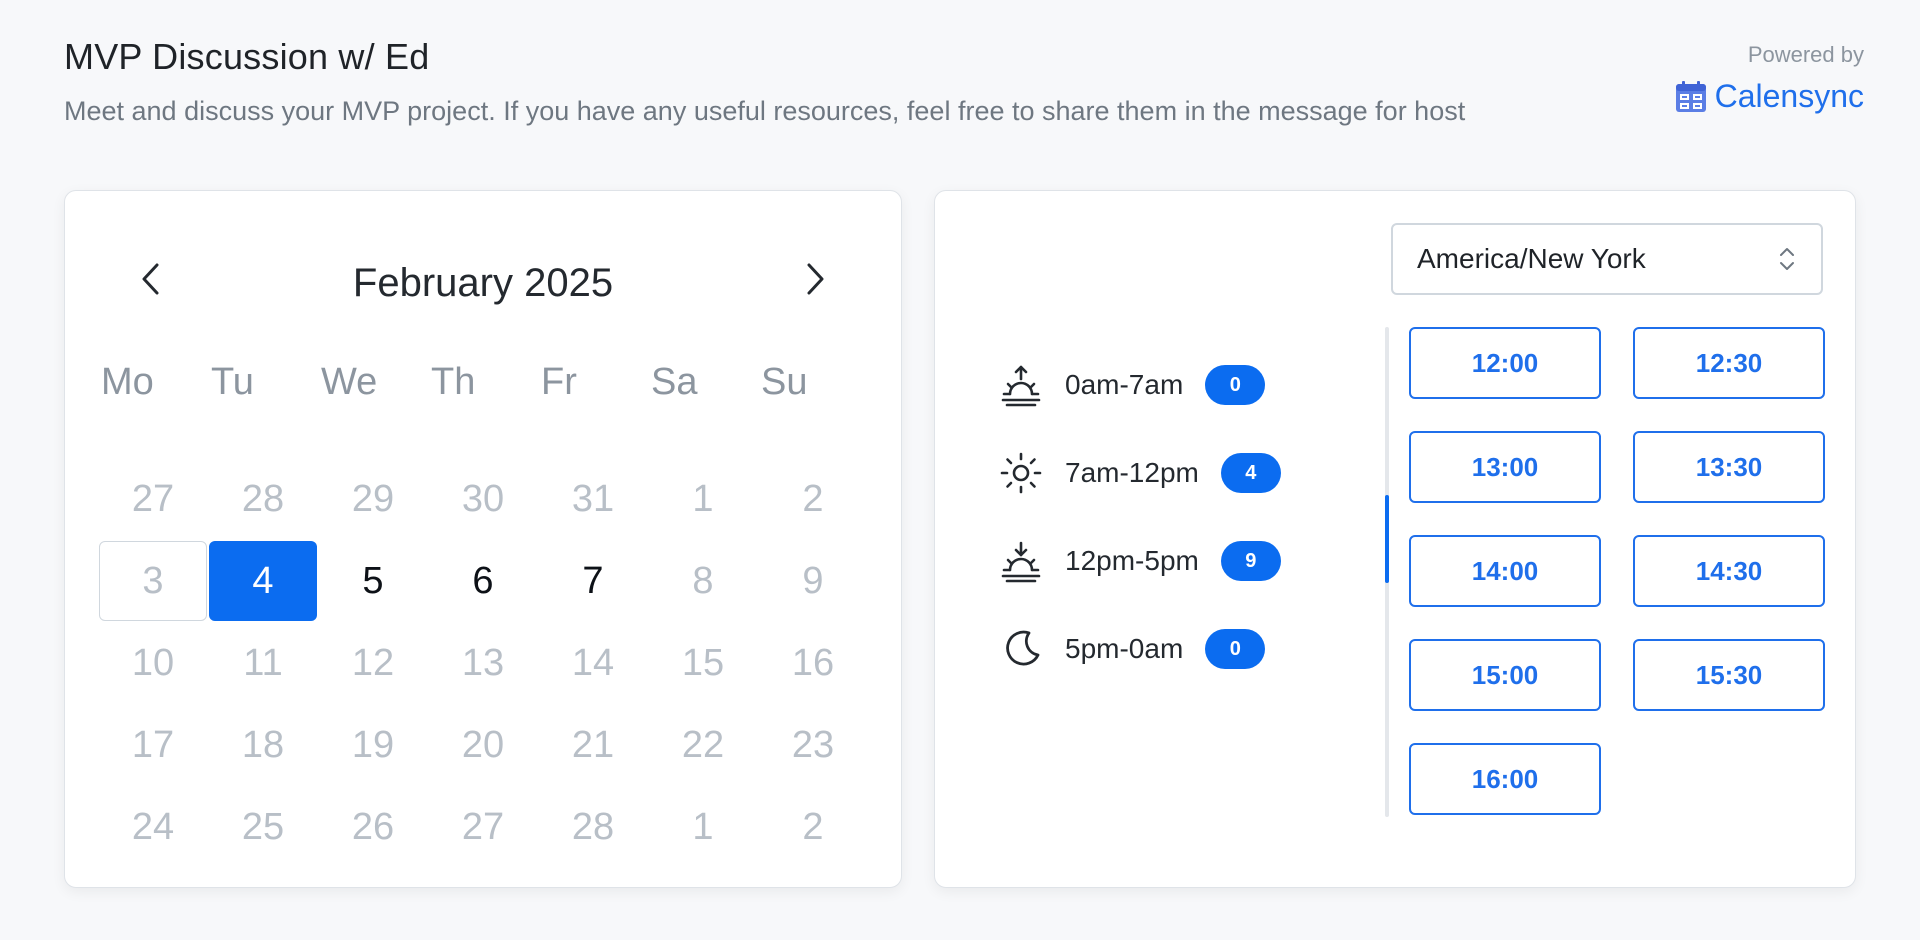 The width and height of the screenshot is (1920, 940). Describe the element at coordinates (1505, 675) in the screenshot. I see `time-slot-button: 15:00` at that location.